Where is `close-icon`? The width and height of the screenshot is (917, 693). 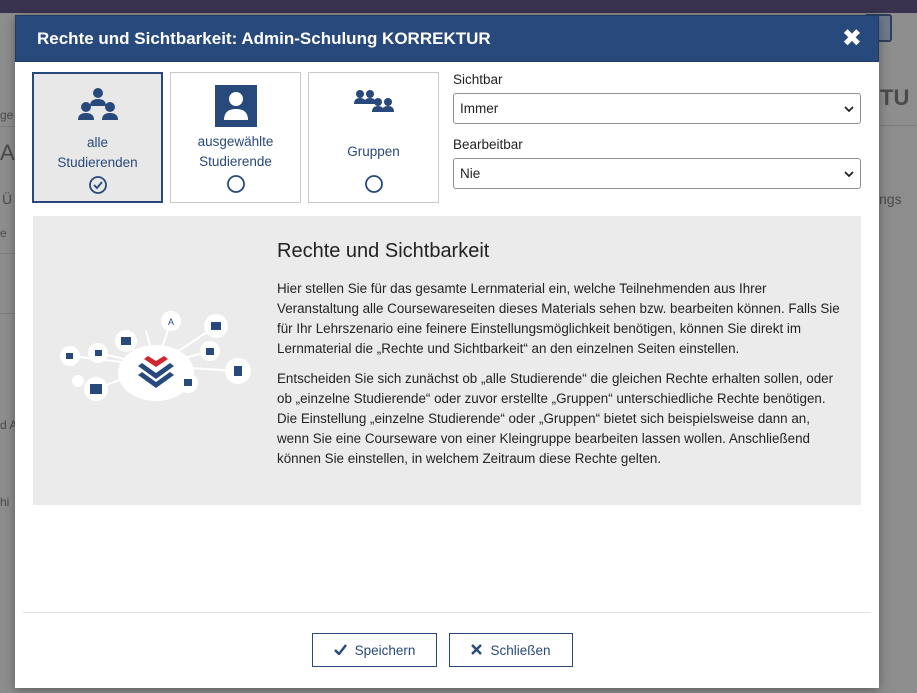 close-icon is located at coordinates (477, 650).